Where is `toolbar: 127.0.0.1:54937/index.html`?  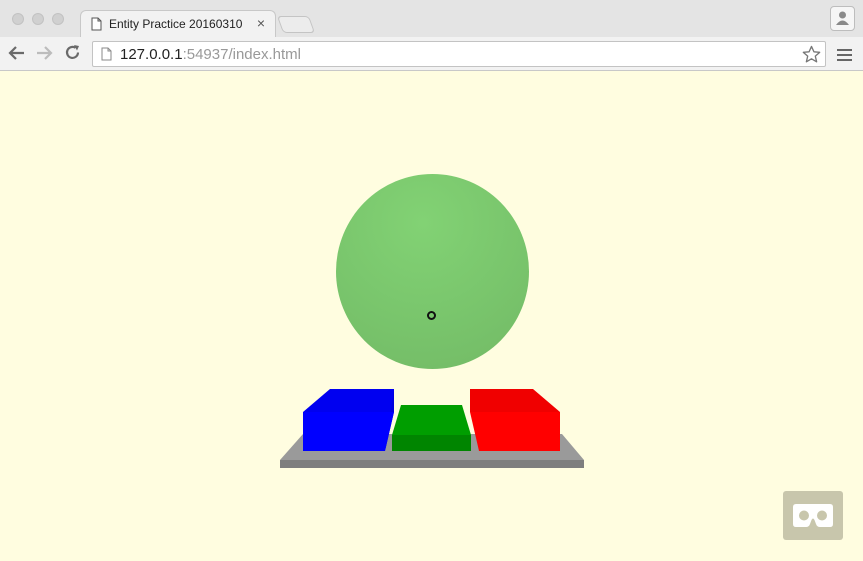
toolbar: 127.0.0.1:54937/index.html is located at coordinates (431, 54).